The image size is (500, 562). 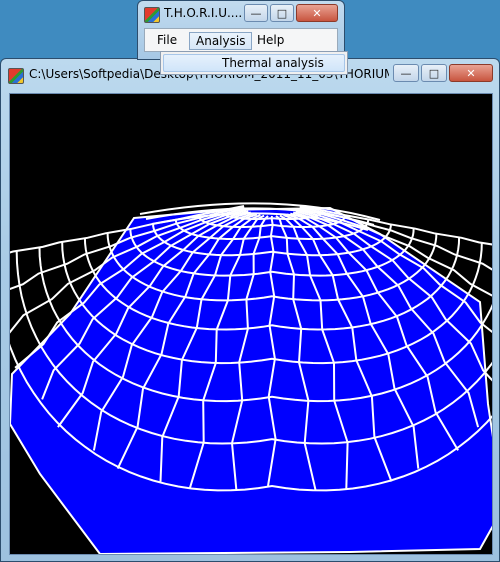 What do you see at coordinates (471, 73) in the screenshot?
I see `viewer-close-button: ✕` at bounding box center [471, 73].